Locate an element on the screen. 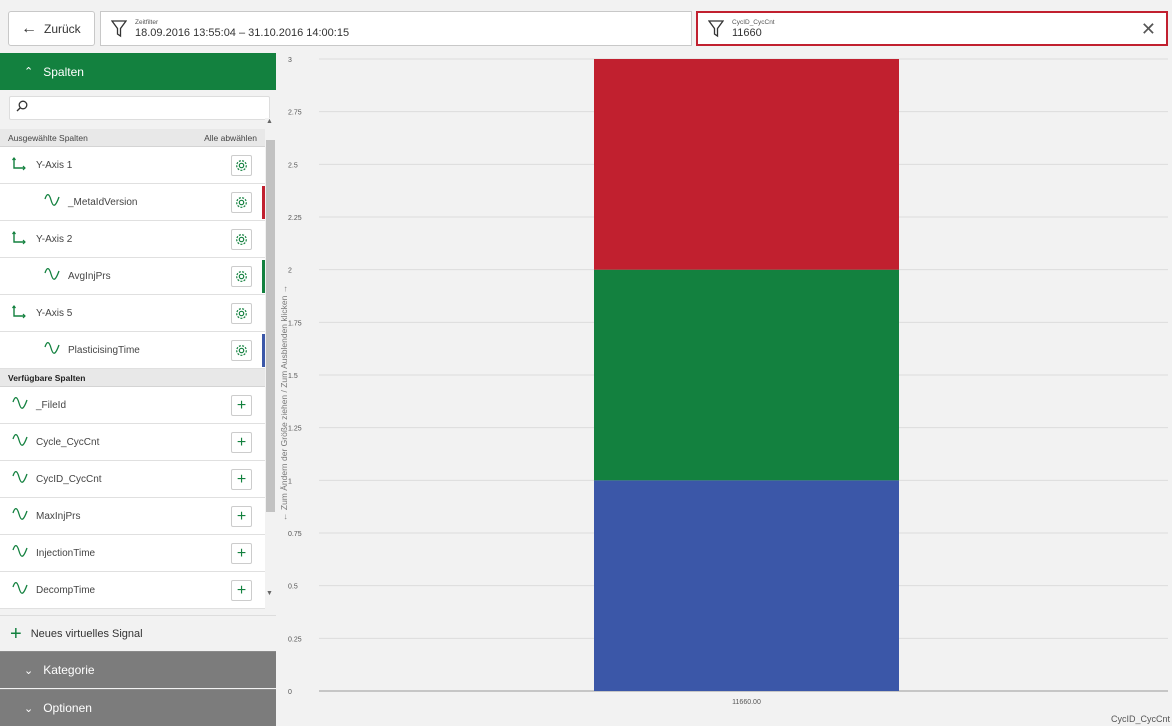 The height and width of the screenshot is (726, 1172). category-section-header: ⌄ Kategorie is located at coordinates (138, 669).